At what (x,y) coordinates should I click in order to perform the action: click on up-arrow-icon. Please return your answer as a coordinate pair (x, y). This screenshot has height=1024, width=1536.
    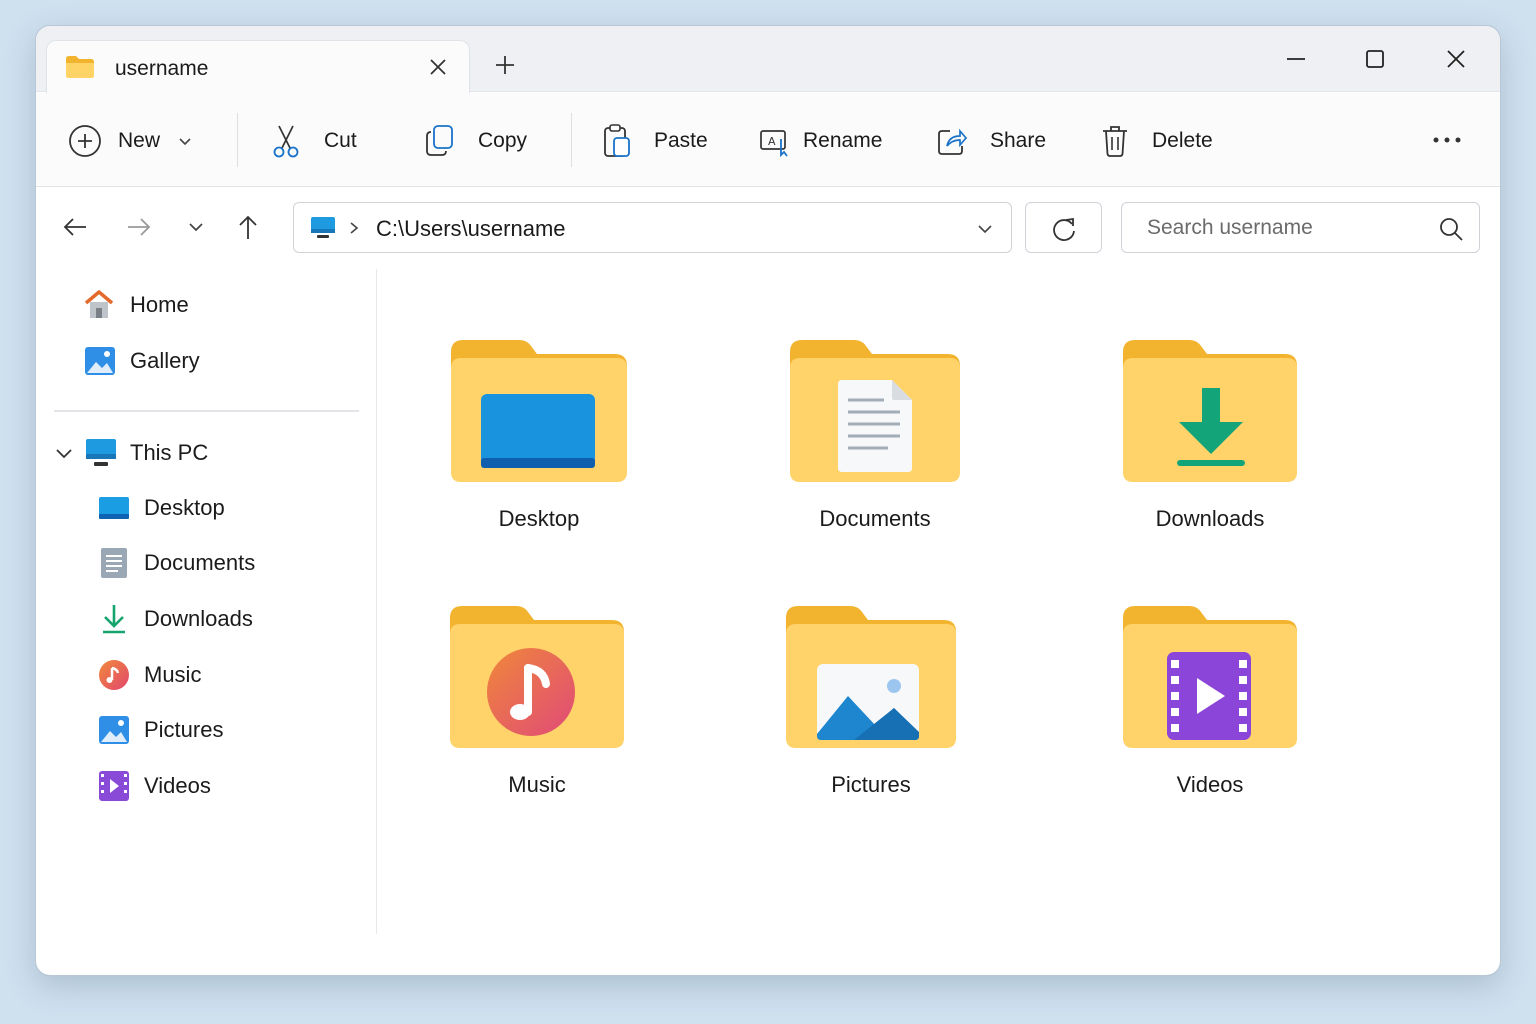
    Looking at the image, I should click on (248, 227).